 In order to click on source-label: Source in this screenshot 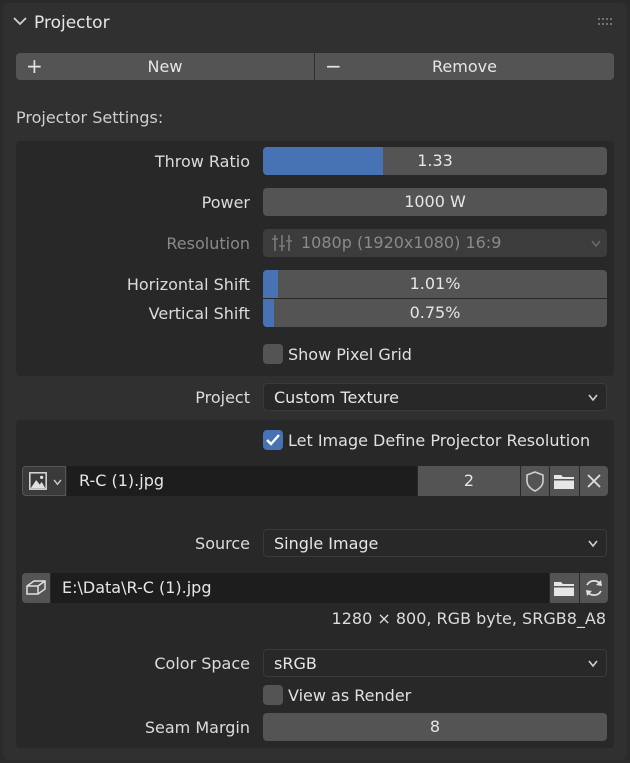, I will do `click(222, 543)`.